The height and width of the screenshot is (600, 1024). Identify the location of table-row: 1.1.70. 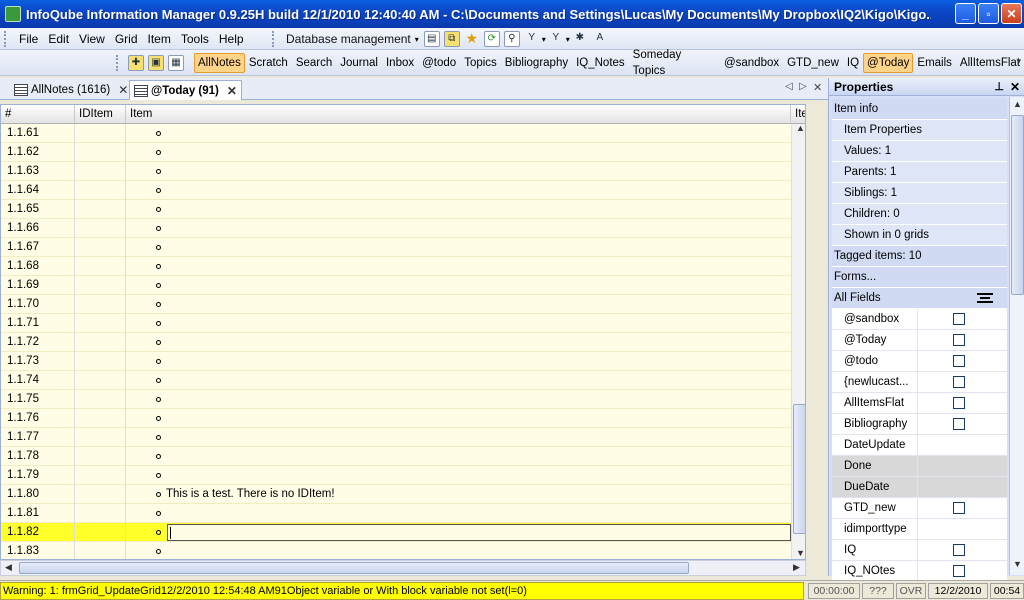
(396, 304).